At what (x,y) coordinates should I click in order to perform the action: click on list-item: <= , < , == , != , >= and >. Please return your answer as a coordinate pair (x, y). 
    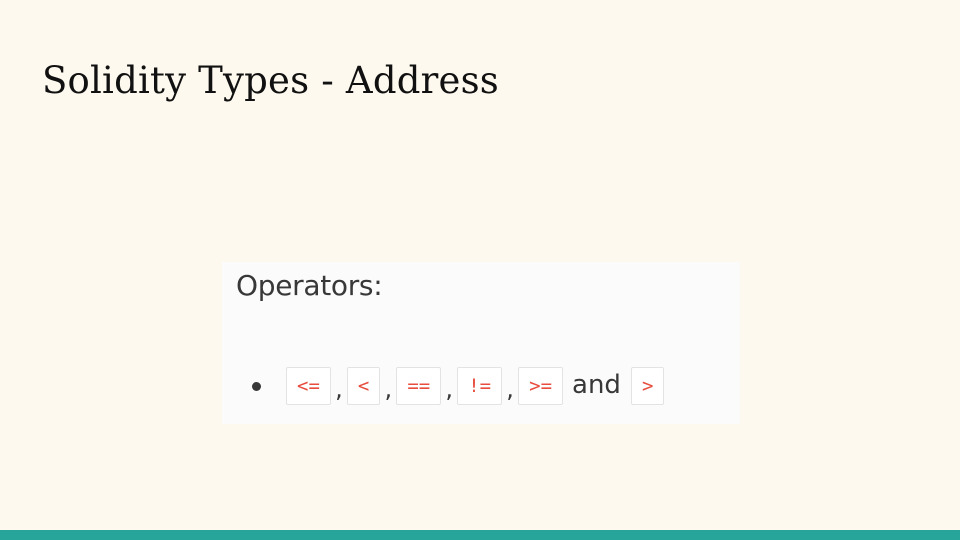
    Looking at the image, I should click on (458, 386).